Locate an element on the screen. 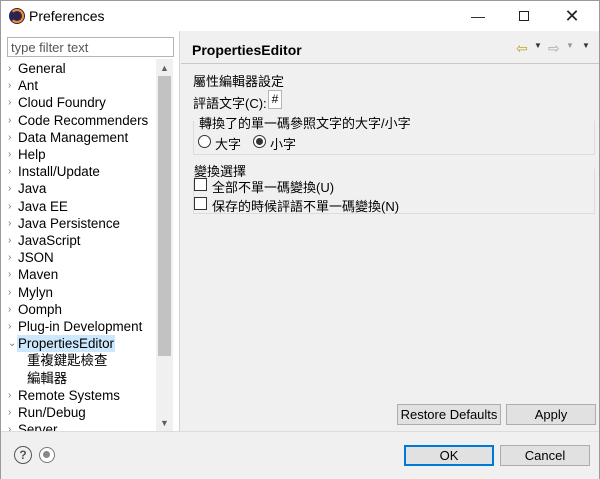 This screenshot has width=600, height=479. tree-item-label: Help is located at coordinates (32, 154).